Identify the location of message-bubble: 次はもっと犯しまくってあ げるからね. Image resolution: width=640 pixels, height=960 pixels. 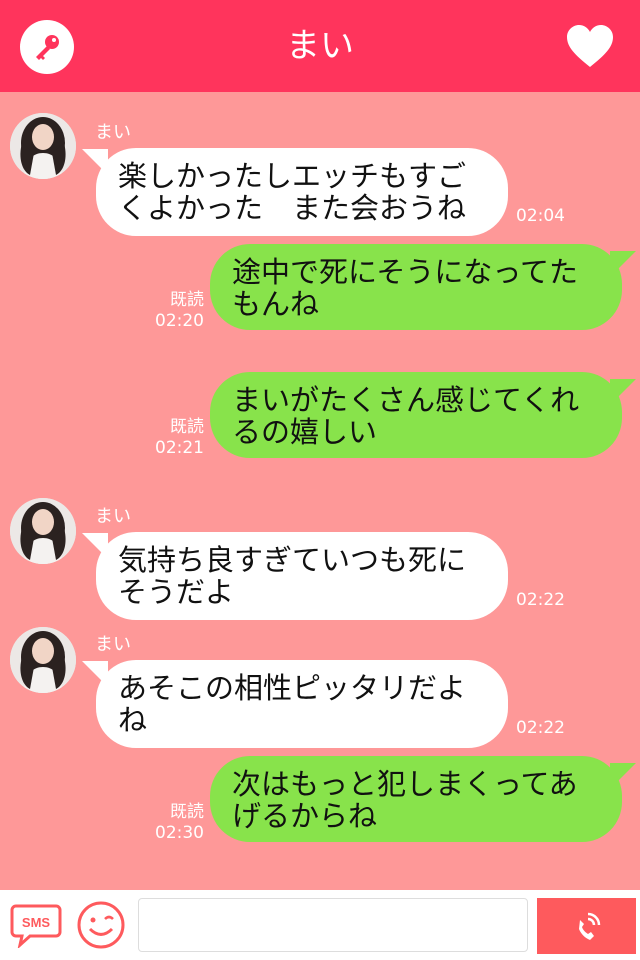
(416, 799).